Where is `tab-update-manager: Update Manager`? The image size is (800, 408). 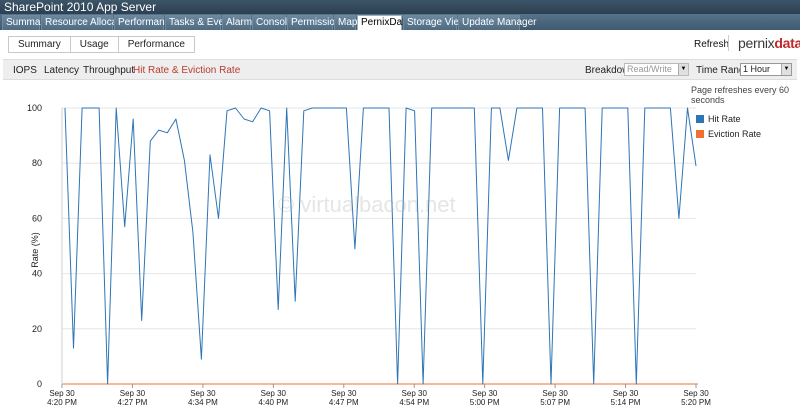
tab-update-manager: Update Manager is located at coordinates (497, 22).